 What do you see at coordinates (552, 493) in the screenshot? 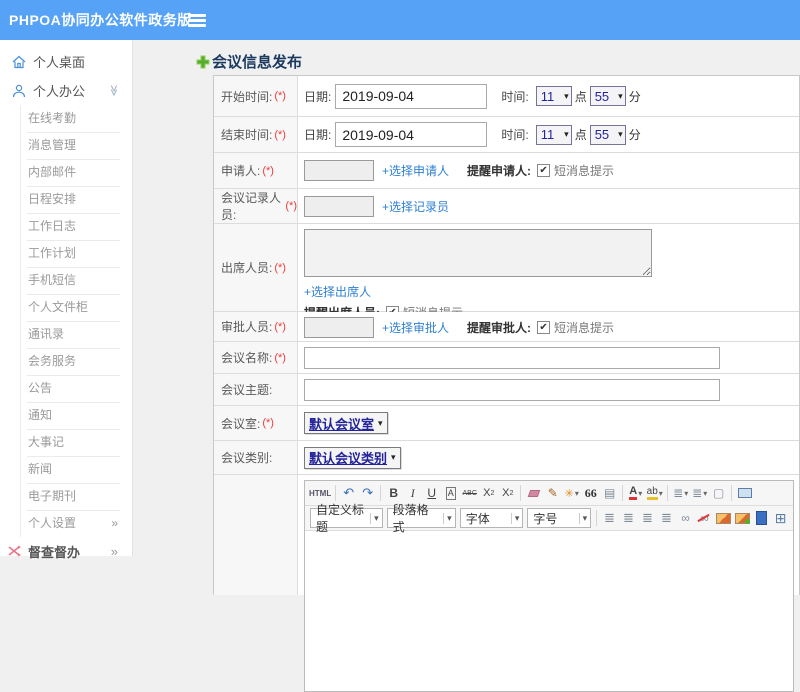
I see `format-brush-icon: ✎` at bounding box center [552, 493].